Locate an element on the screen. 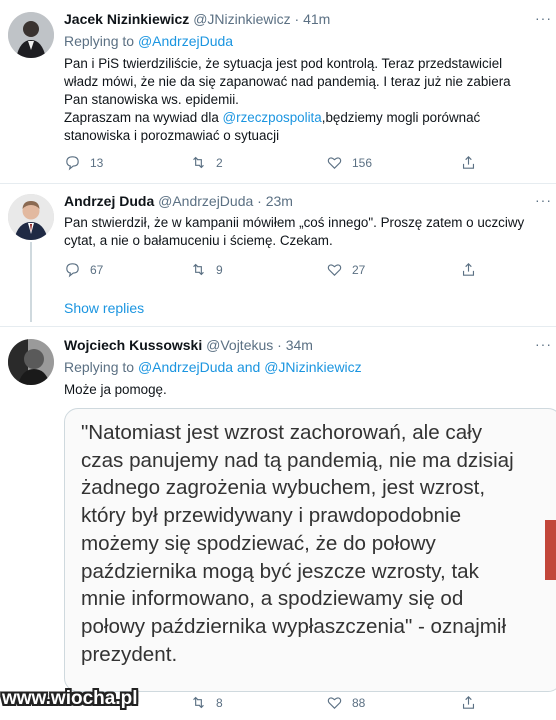 This screenshot has height=720, width=556. tweet-time: 41m is located at coordinates (316, 19).